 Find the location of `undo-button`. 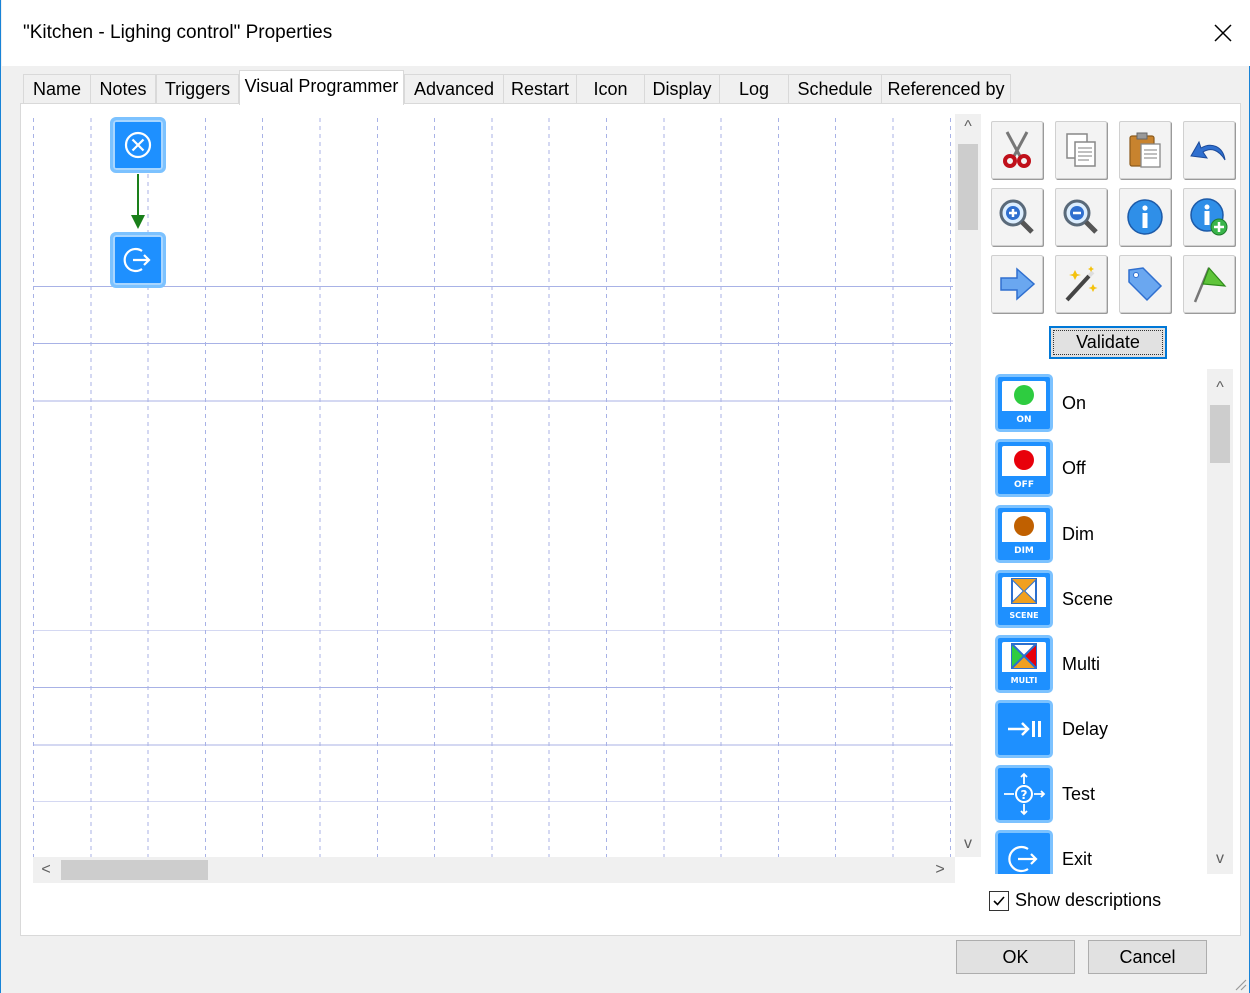

undo-button is located at coordinates (1209, 150).